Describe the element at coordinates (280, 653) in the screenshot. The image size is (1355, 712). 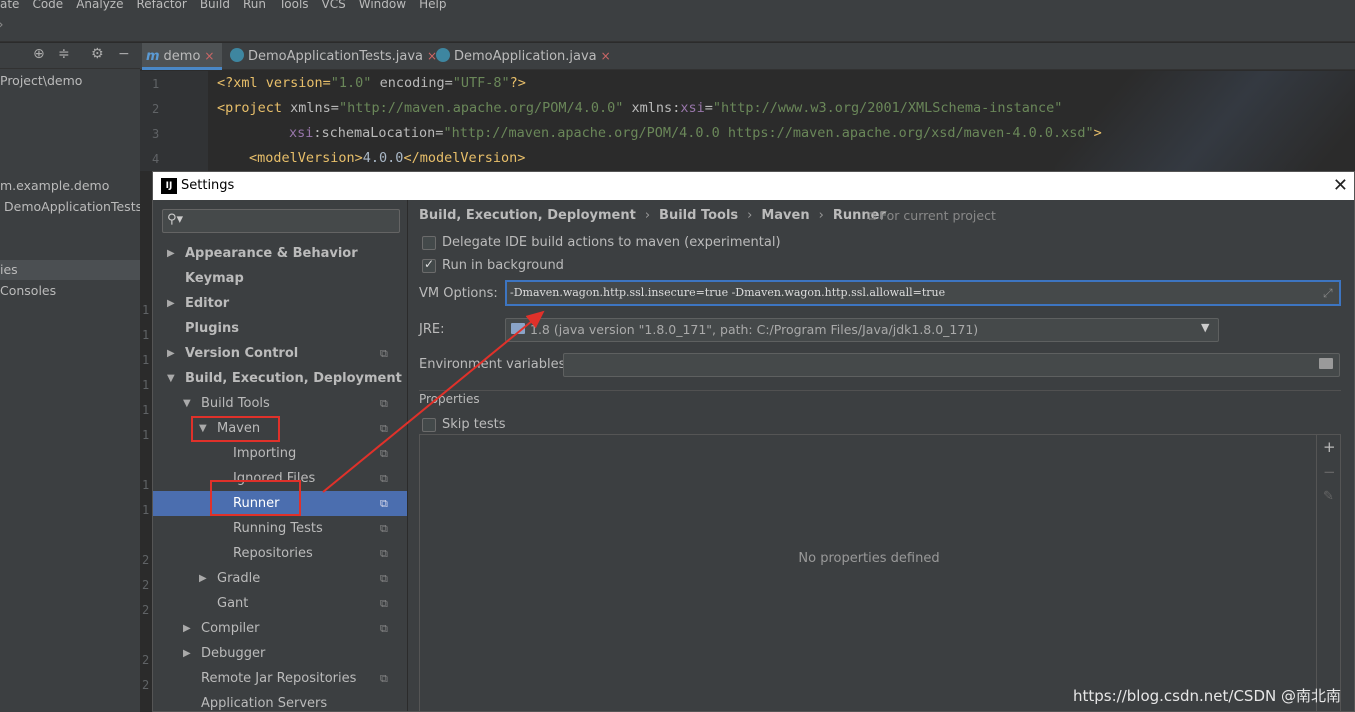
I see `tree-item-debugger: ▶ Debugger` at that location.